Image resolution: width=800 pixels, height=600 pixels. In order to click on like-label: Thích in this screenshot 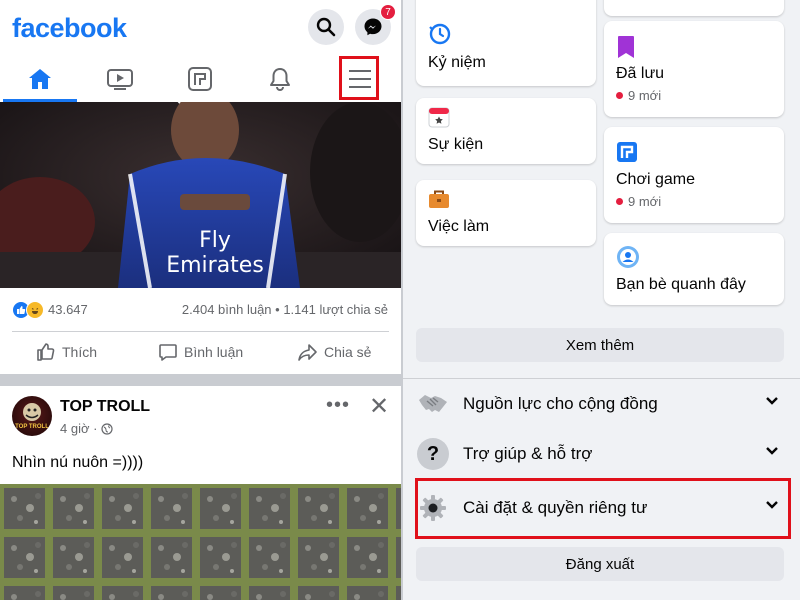, I will do `click(80, 352)`.